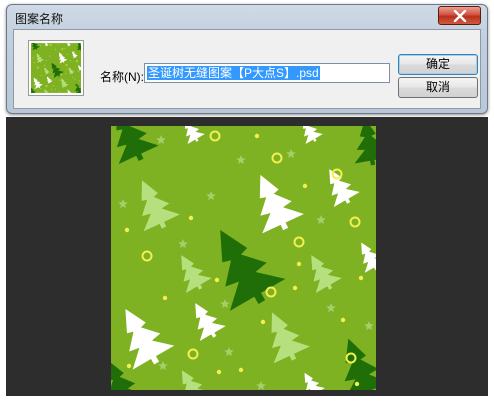  Describe the element at coordinates (247, 17) in the screenshot. I see `dialog-titlebar: 图案名称` at that location.